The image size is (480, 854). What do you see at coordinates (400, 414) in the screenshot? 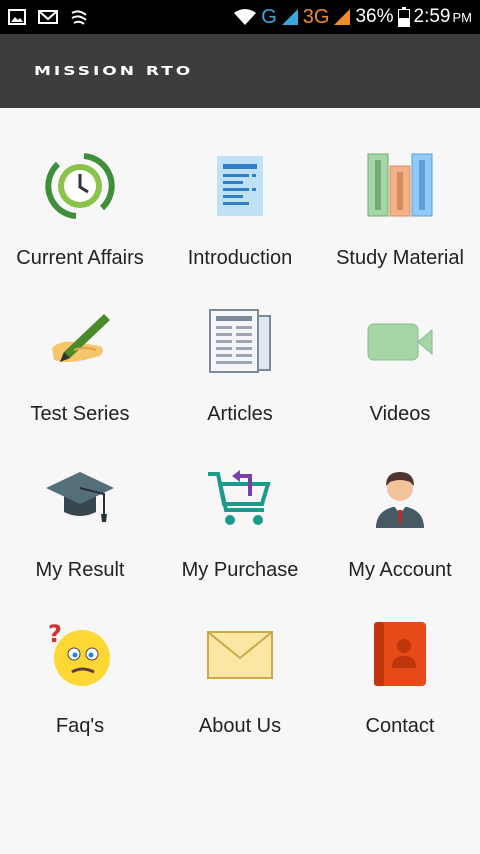
I see `menu-item-label: Videos` at bounding box center [400, 414].